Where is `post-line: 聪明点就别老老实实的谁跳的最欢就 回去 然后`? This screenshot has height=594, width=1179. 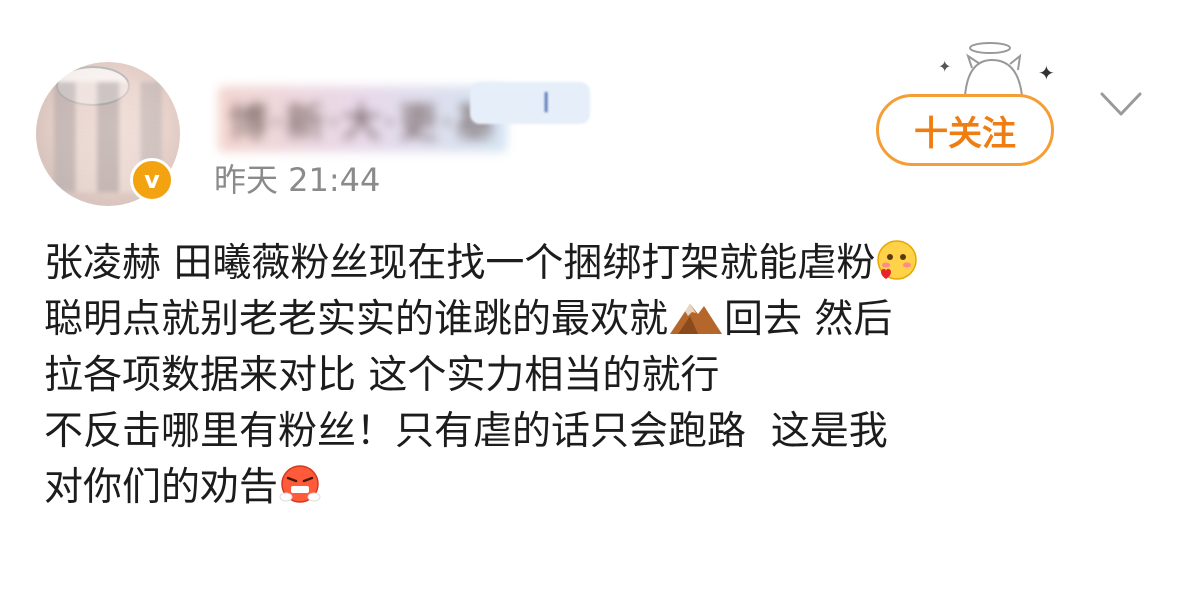
post-line: 聪明点就别老老实实的谁跳的最欢就 回去 然后 is located at coordinates (599, 320).